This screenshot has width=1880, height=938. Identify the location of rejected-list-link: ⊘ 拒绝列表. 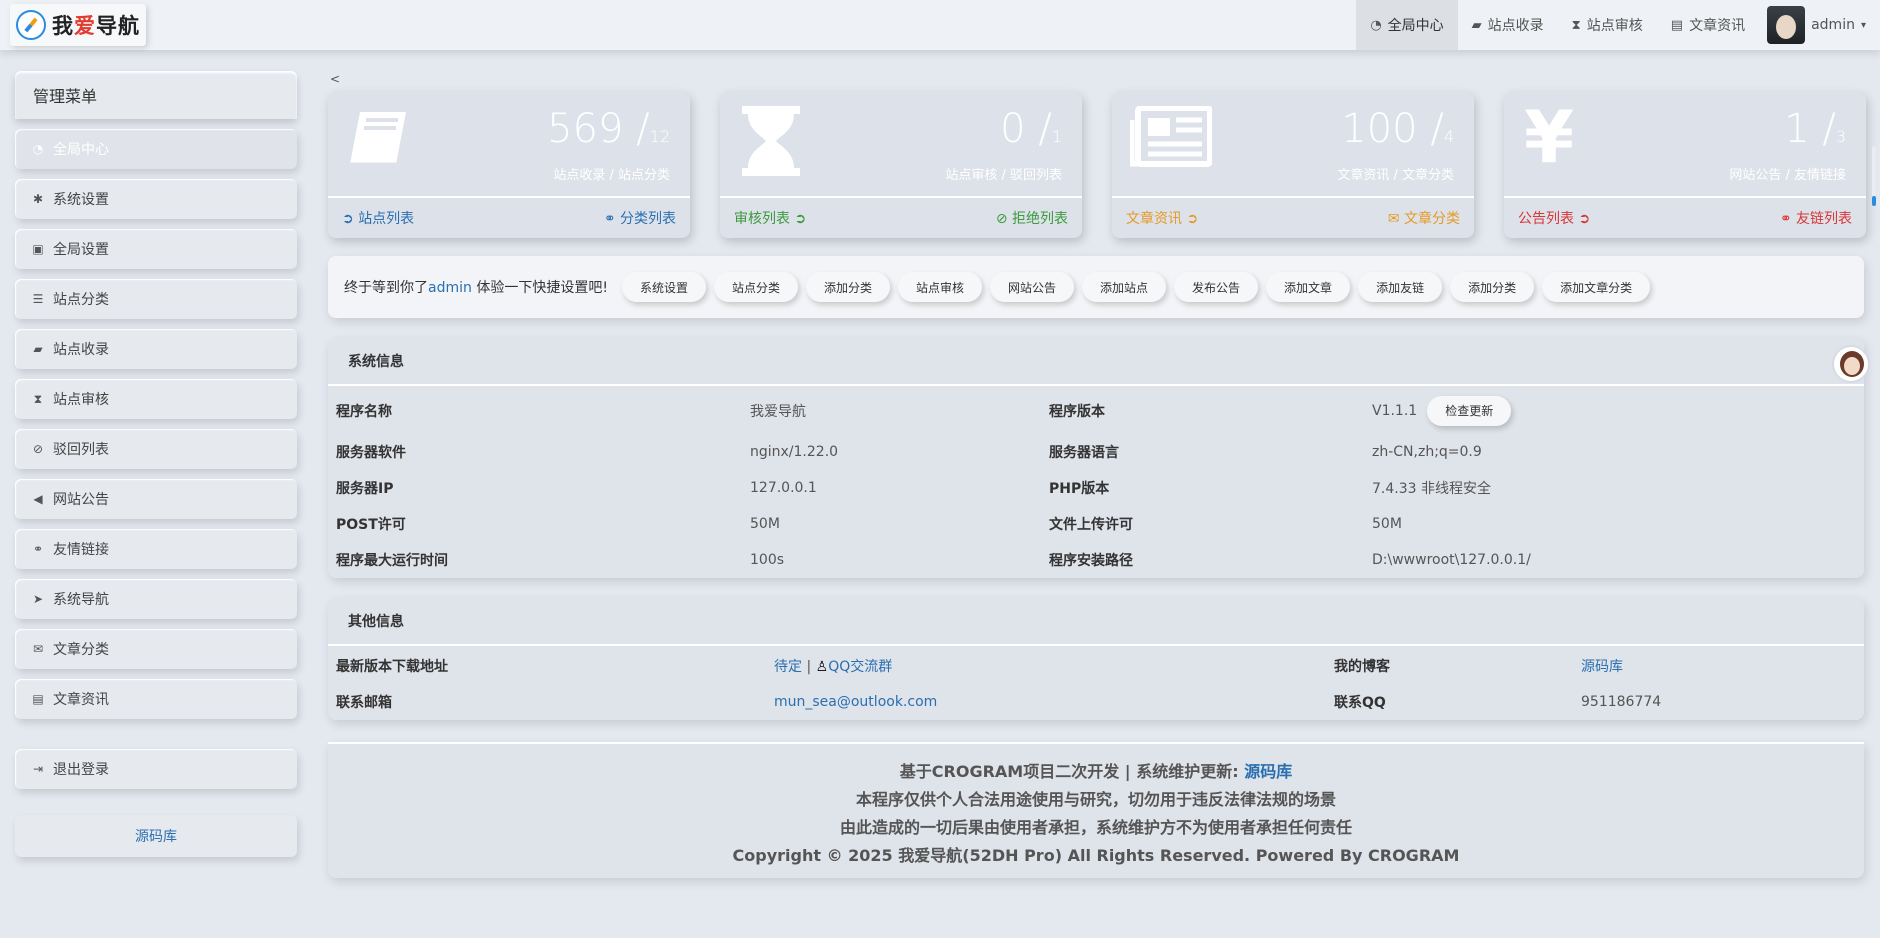
(1032, 218).